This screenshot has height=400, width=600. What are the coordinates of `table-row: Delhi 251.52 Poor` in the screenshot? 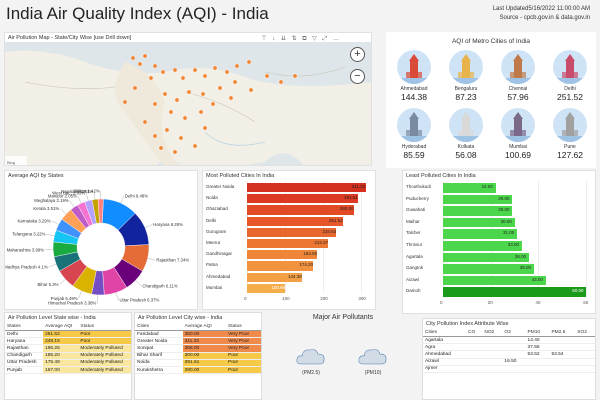 It's located at (68, 334).